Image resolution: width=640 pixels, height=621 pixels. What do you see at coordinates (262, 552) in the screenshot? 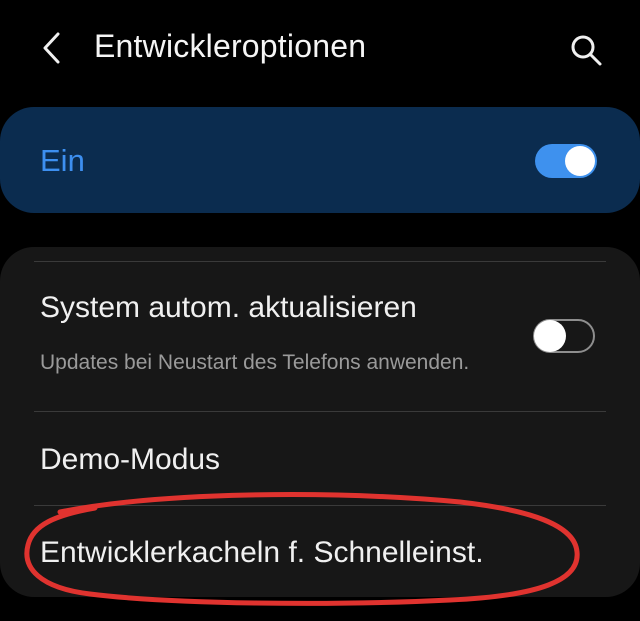
I see `setting-title: Entwicklerkacheln f. Schnelleinst.` at bounding box center [262, 552].